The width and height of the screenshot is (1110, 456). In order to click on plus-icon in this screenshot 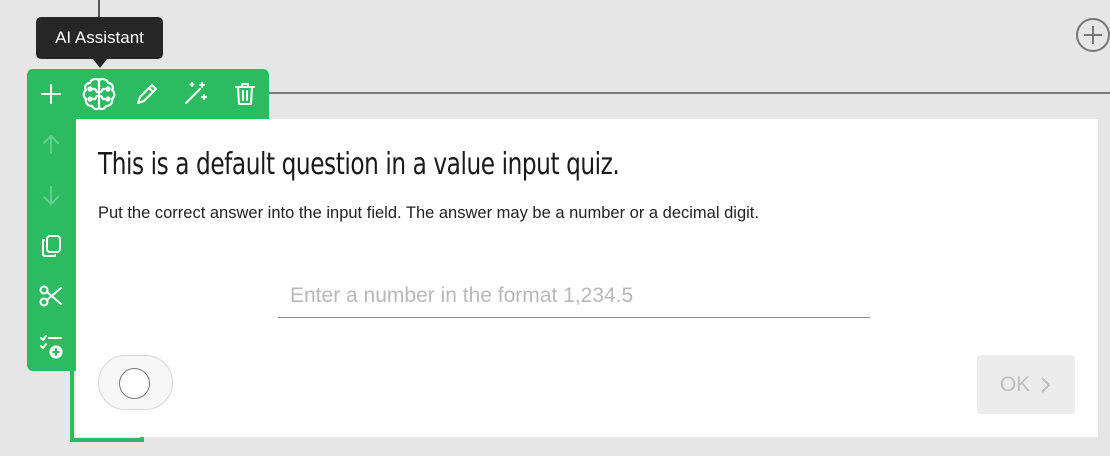, I will do `click(51, 94)`.